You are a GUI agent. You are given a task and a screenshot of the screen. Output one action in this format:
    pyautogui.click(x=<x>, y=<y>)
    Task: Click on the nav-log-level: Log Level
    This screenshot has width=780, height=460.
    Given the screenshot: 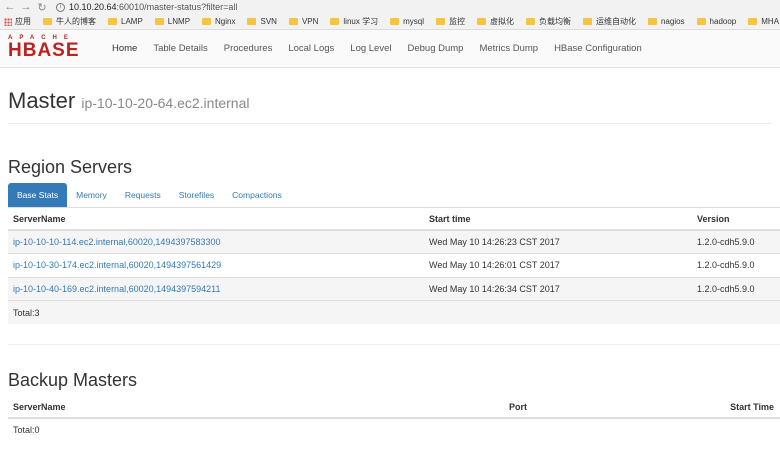 What is the action you would take?
    pyautogui.click(x=370, y=48)
    